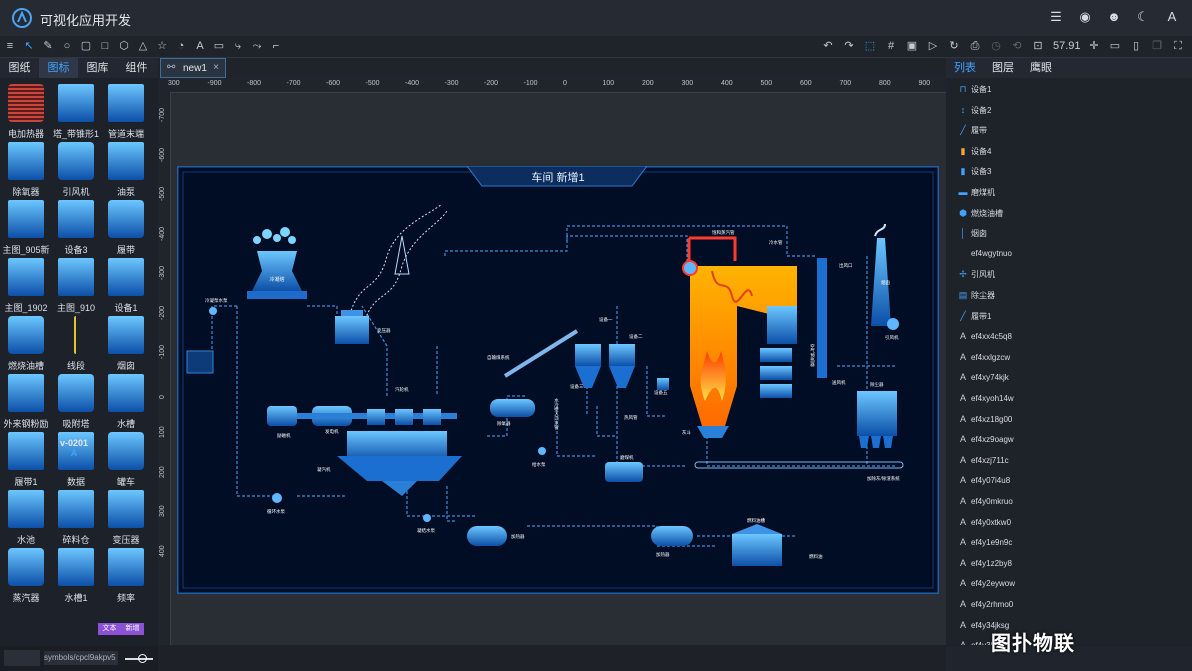 Image resolution: width=1192 pixels, height=671 pixels. What do you see at coordinates (19, 68) in the screenshot?
I see `tab-drawings: 图纸` at bounding box center [19, 68].